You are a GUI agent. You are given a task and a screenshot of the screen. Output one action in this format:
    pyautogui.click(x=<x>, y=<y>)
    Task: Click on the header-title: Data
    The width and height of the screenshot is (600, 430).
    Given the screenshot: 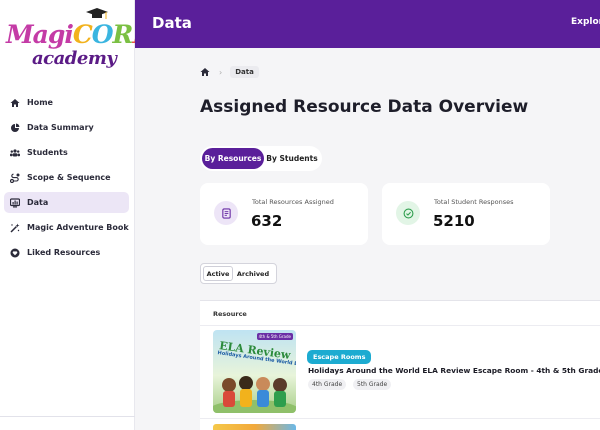 What is the action you would take?
    pyautogui.click(x=172, y=23)
    